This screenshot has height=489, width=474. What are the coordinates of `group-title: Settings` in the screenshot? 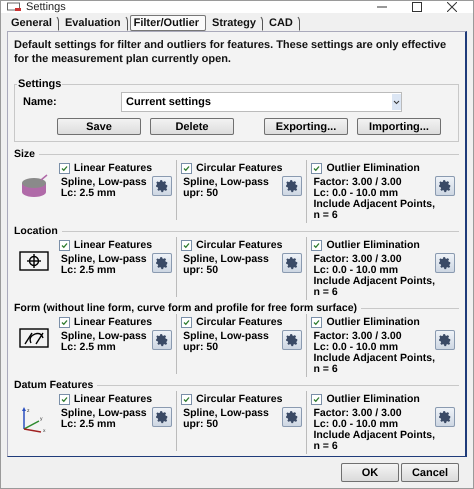 It's located at (39, 84).